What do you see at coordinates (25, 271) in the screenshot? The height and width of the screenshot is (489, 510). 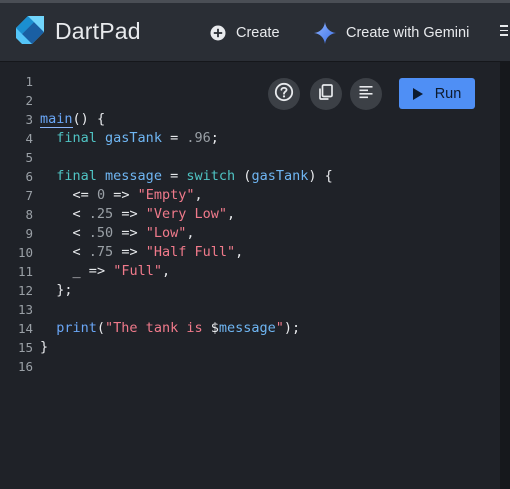 I see `line-number: 11` at bounding box center [25, 271].